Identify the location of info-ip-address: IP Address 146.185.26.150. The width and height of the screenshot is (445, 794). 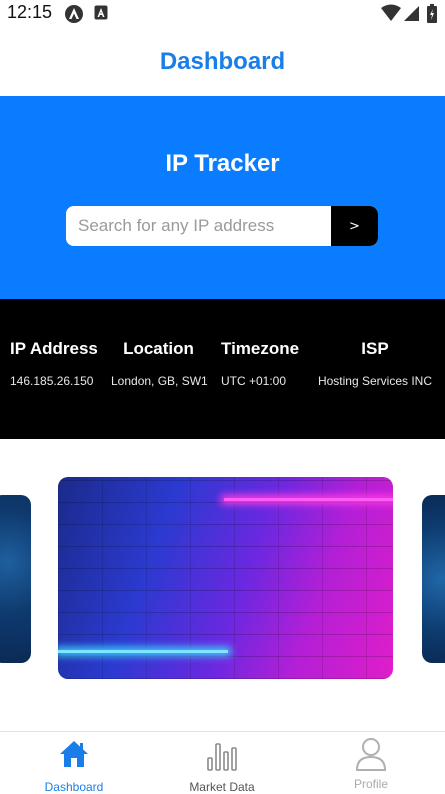
(54, 363).